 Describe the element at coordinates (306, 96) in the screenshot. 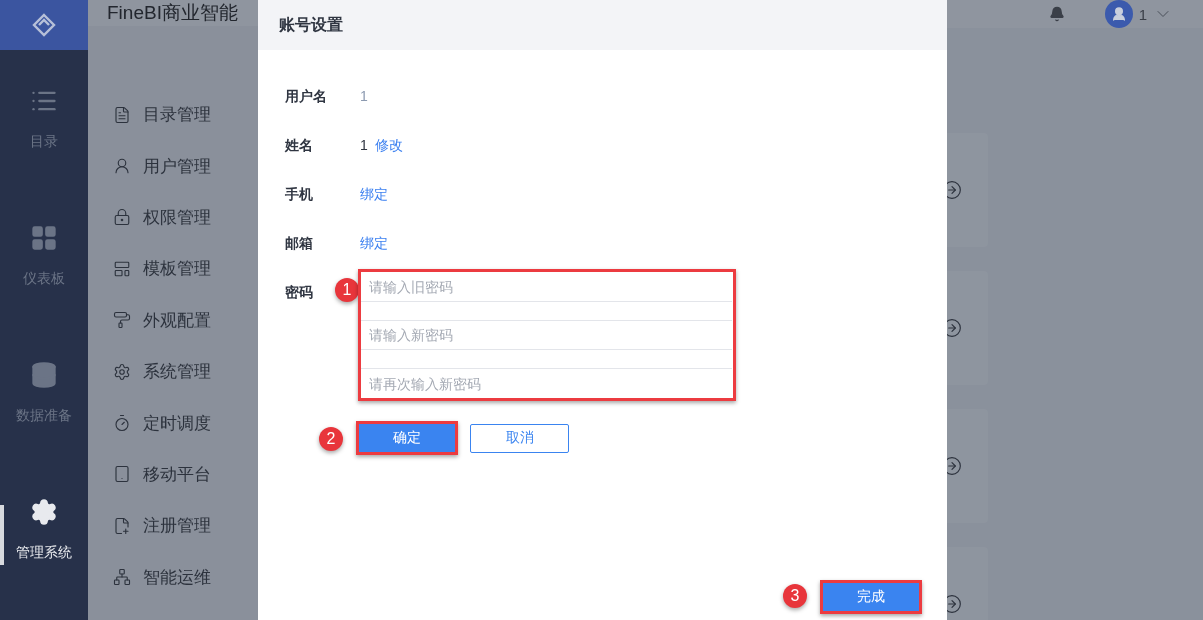

I see `field-label: 用户名` at that location.